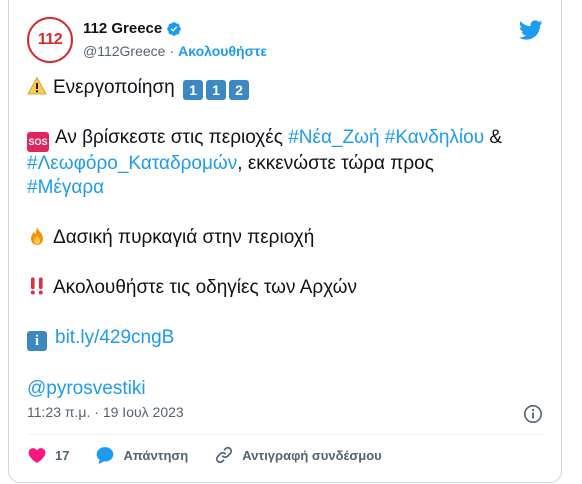 The height and width of the screenshot is (484, 582). What do you see at coordinates (105, 455) in the screenshot?
I see `reply-bubble-icon` at bounding box center [105, 455].